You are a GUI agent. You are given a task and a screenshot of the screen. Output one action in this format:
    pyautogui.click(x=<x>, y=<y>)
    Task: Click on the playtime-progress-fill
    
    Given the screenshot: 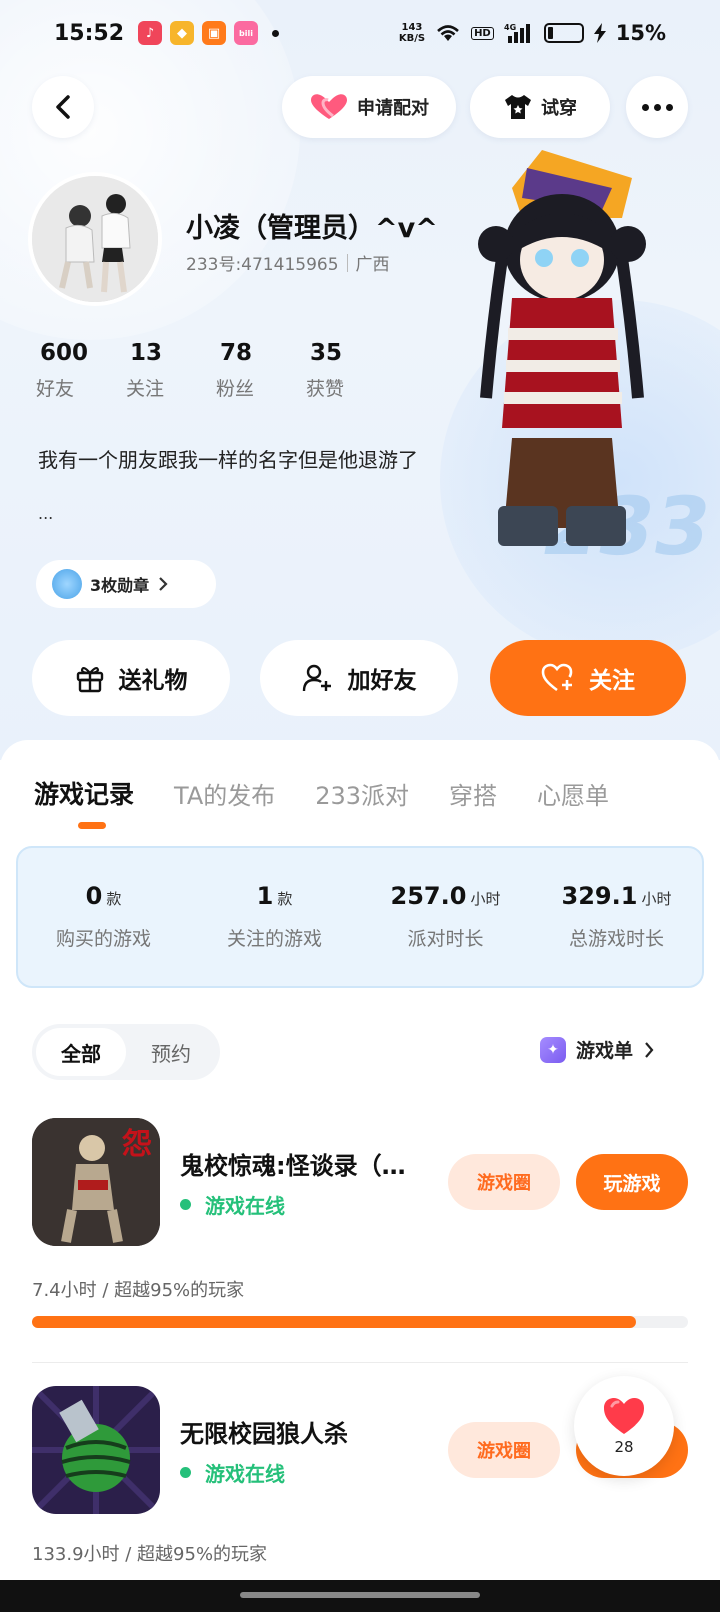 What is the action you would take?
    pyautogui.click(x=334, y=1322)
    